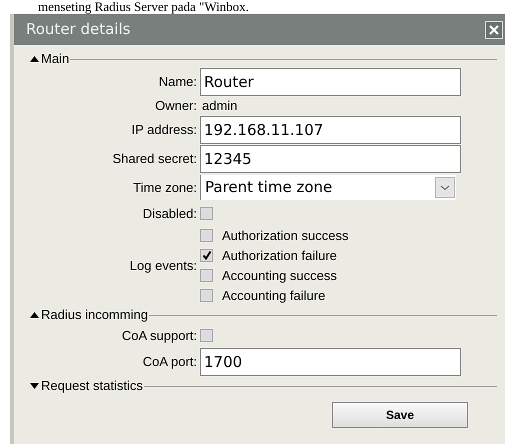 This screenshot has height=444, width=505. Describe the element at coordinates (445, 187) in the screenshot. I see `chevron-down-icon` at that location.